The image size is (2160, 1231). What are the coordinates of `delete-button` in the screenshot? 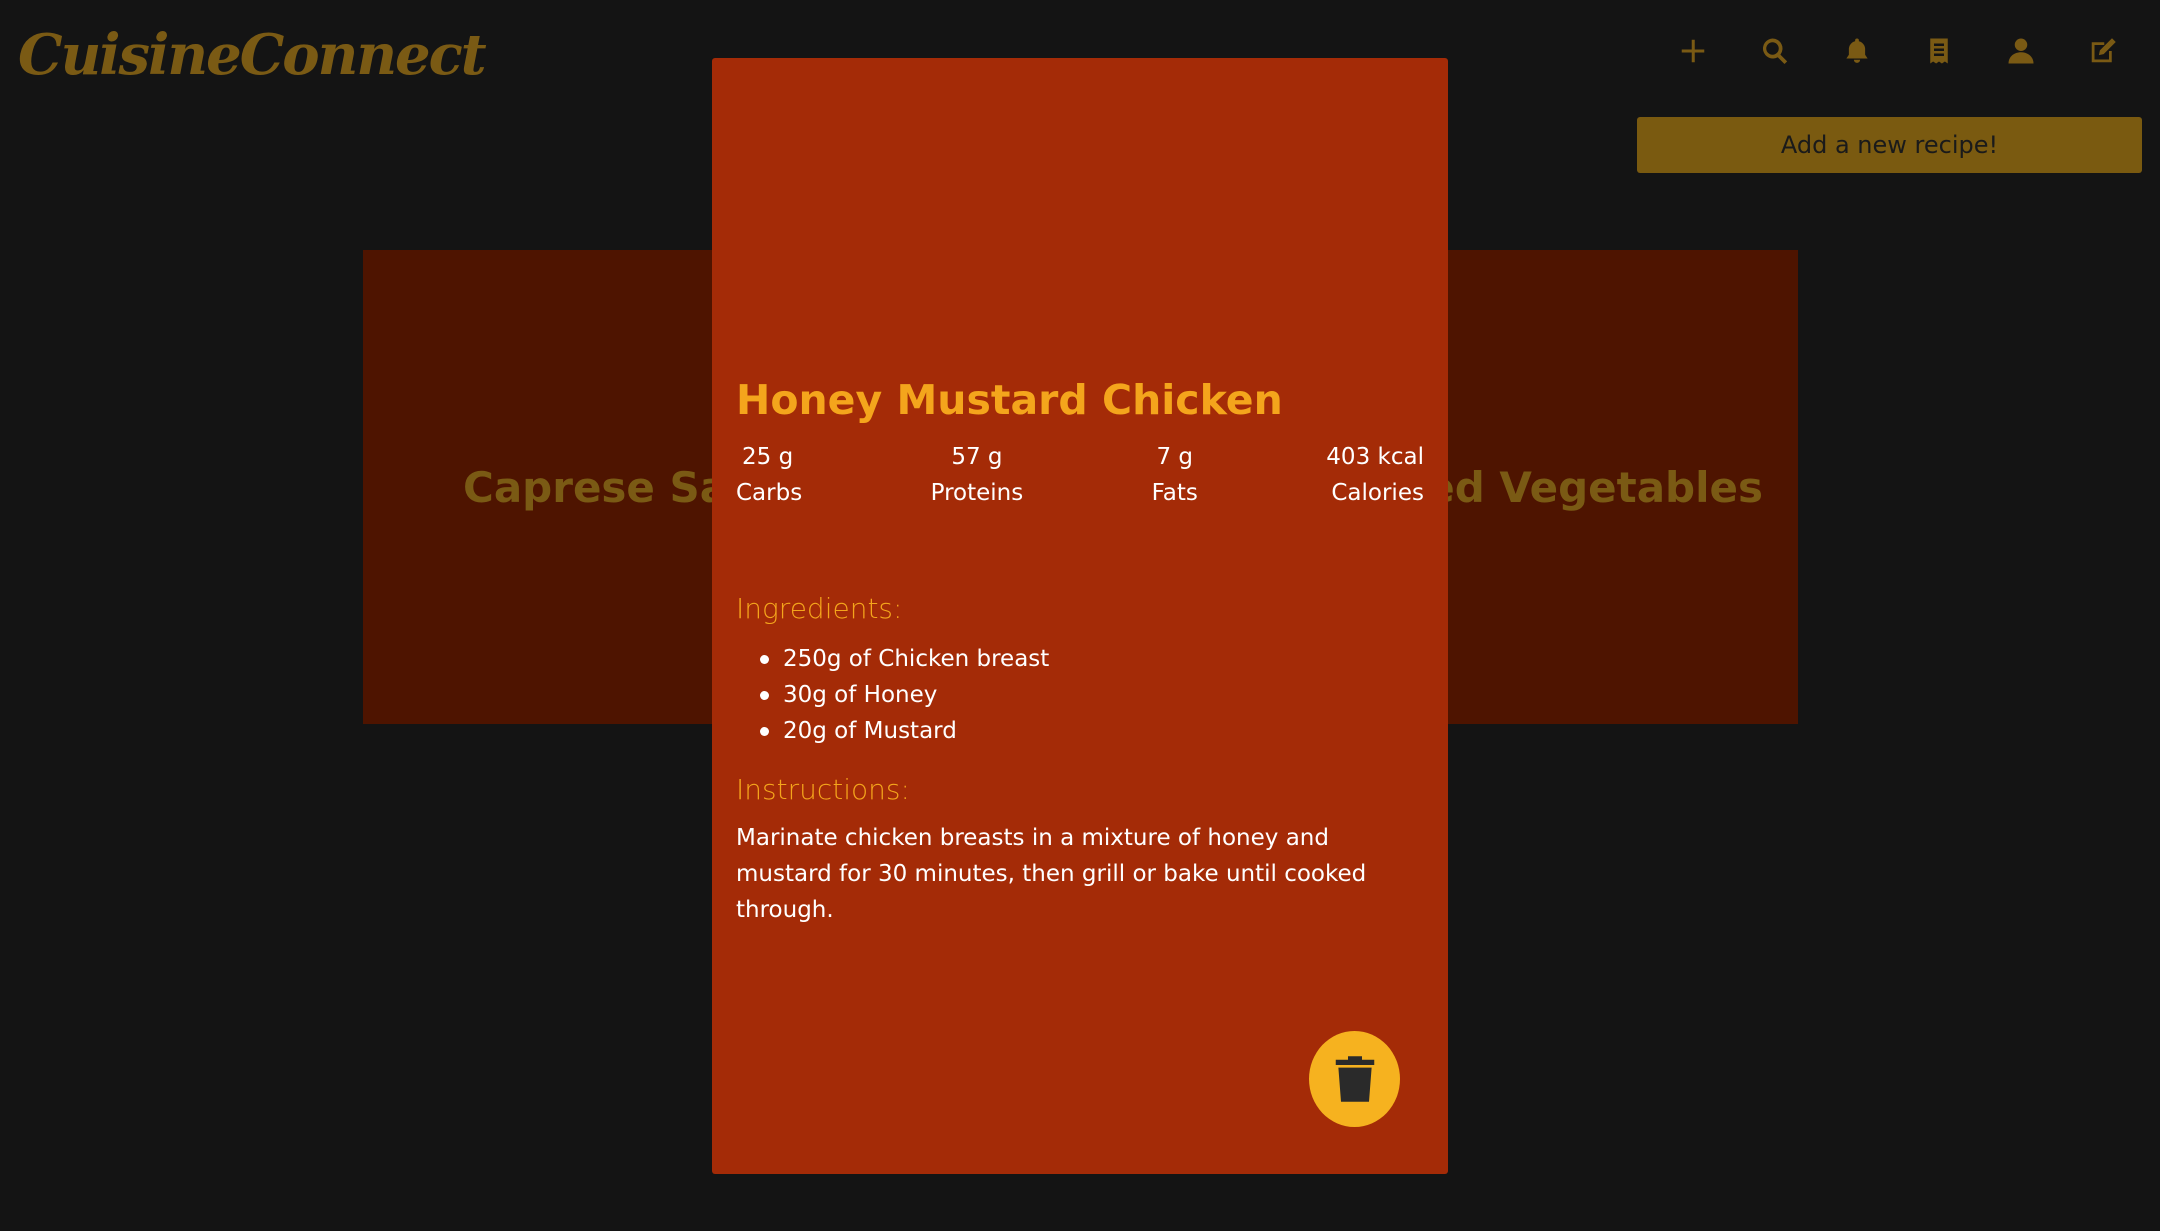 It's located at (1354, 1079).